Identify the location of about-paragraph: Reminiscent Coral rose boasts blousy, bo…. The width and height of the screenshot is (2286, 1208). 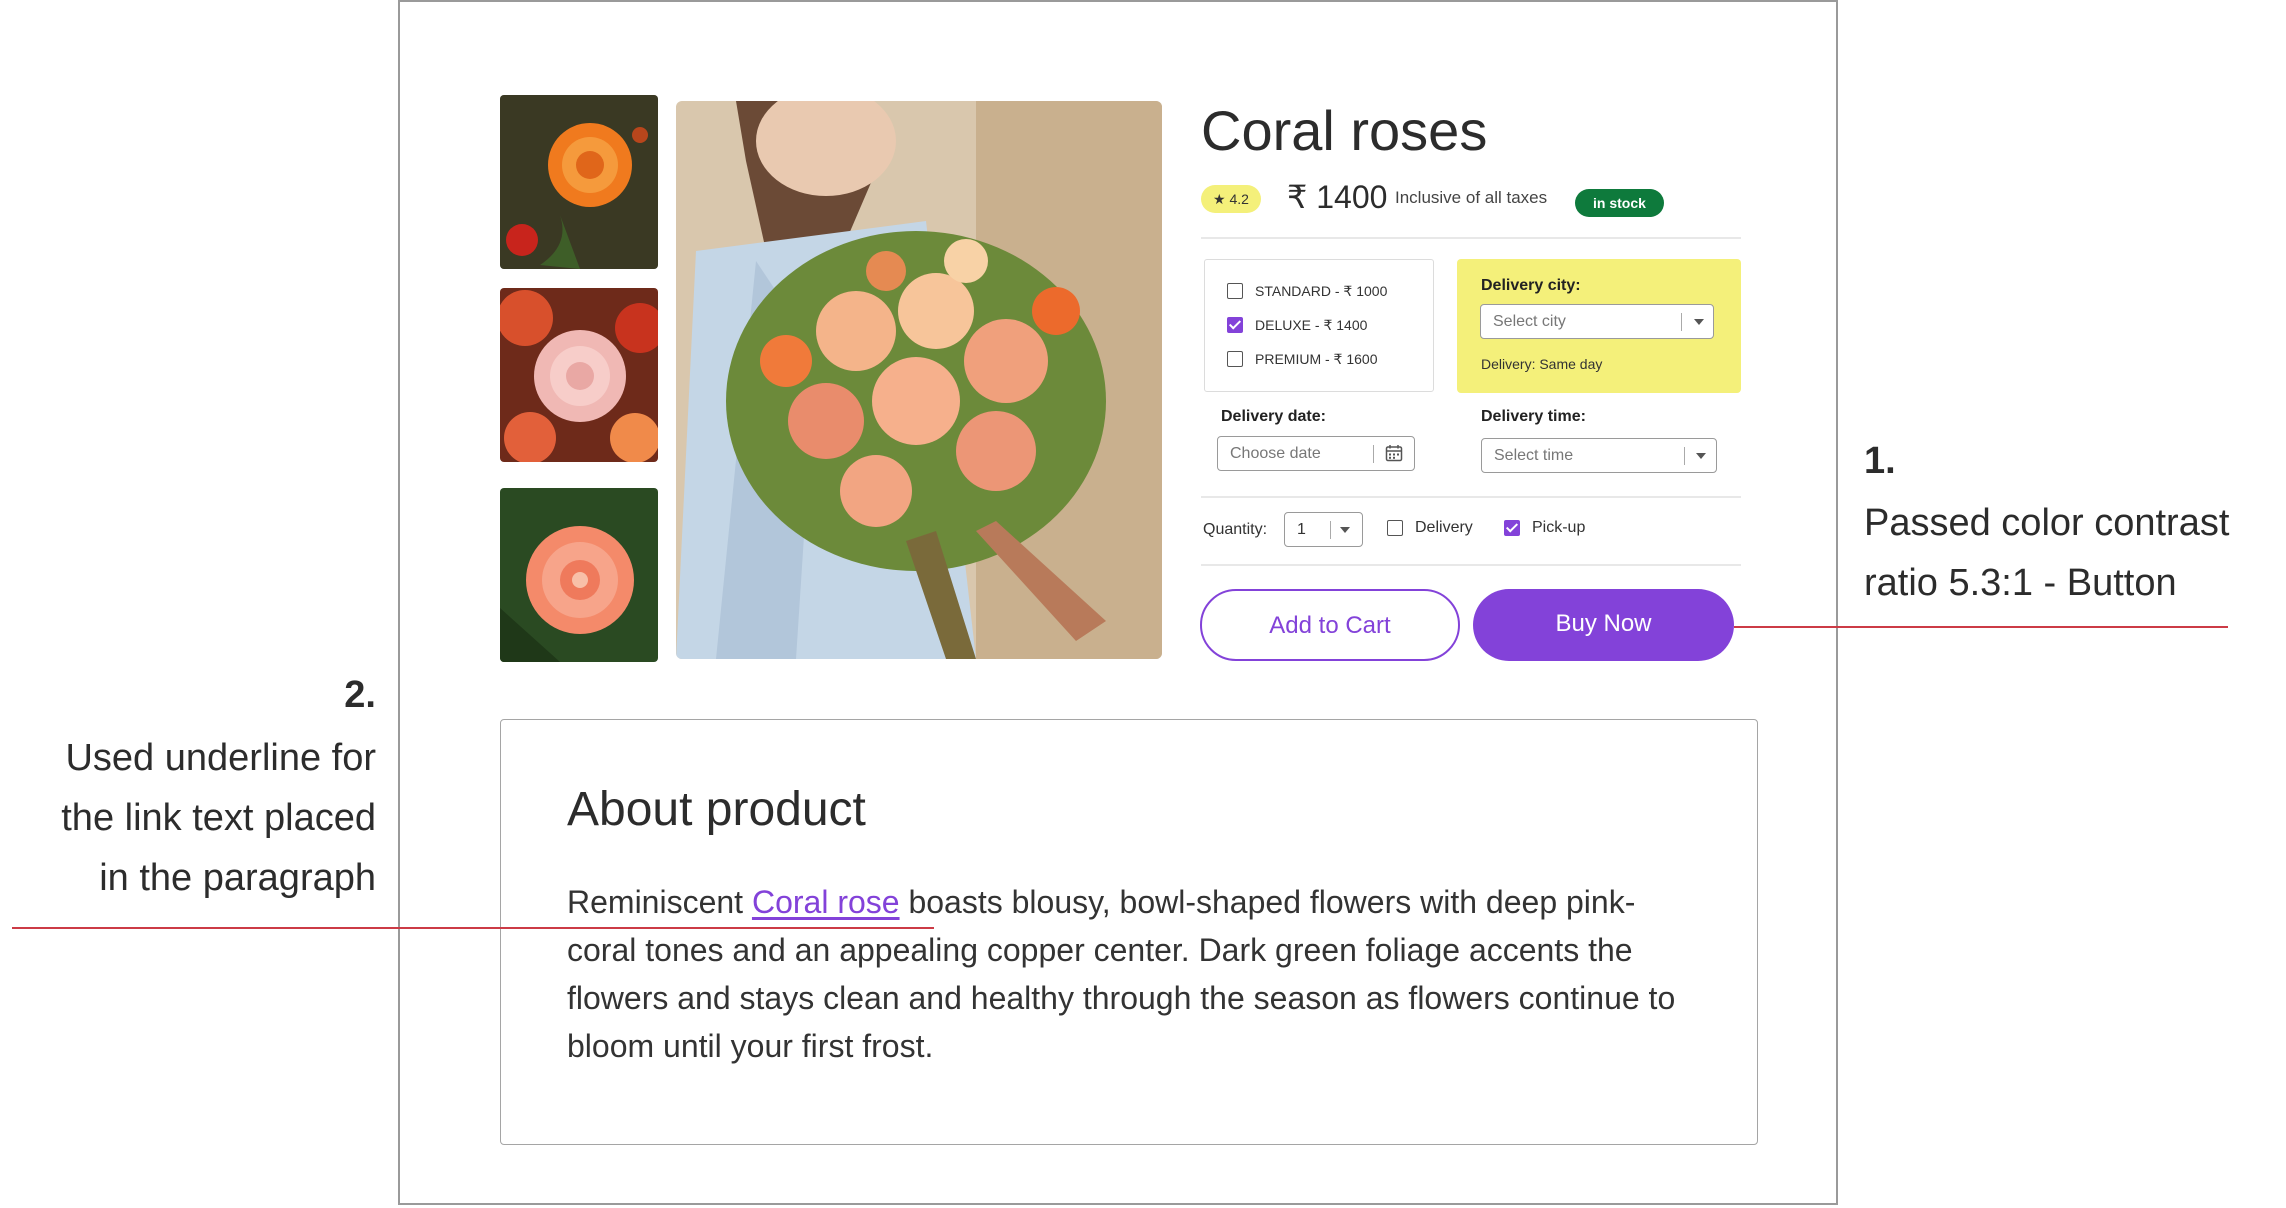
(1127, 974).